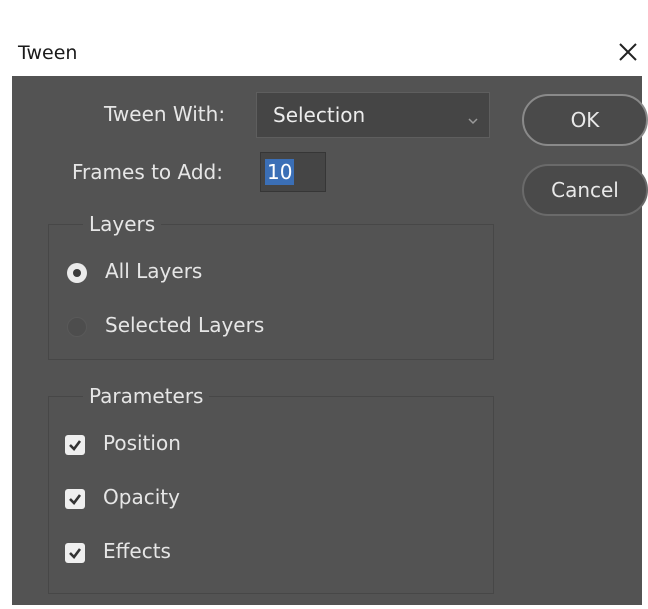  Describe the element at coordinates (280, 172) in the screenshot. I see `frames-to-add-value: 10` at that location.